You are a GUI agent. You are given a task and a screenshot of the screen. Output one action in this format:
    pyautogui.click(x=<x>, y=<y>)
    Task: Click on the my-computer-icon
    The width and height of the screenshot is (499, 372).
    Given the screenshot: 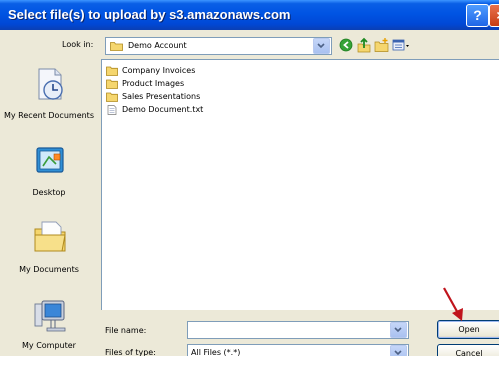 What is the action you would take?
    pyautogui.click(x=50, y=316)
    